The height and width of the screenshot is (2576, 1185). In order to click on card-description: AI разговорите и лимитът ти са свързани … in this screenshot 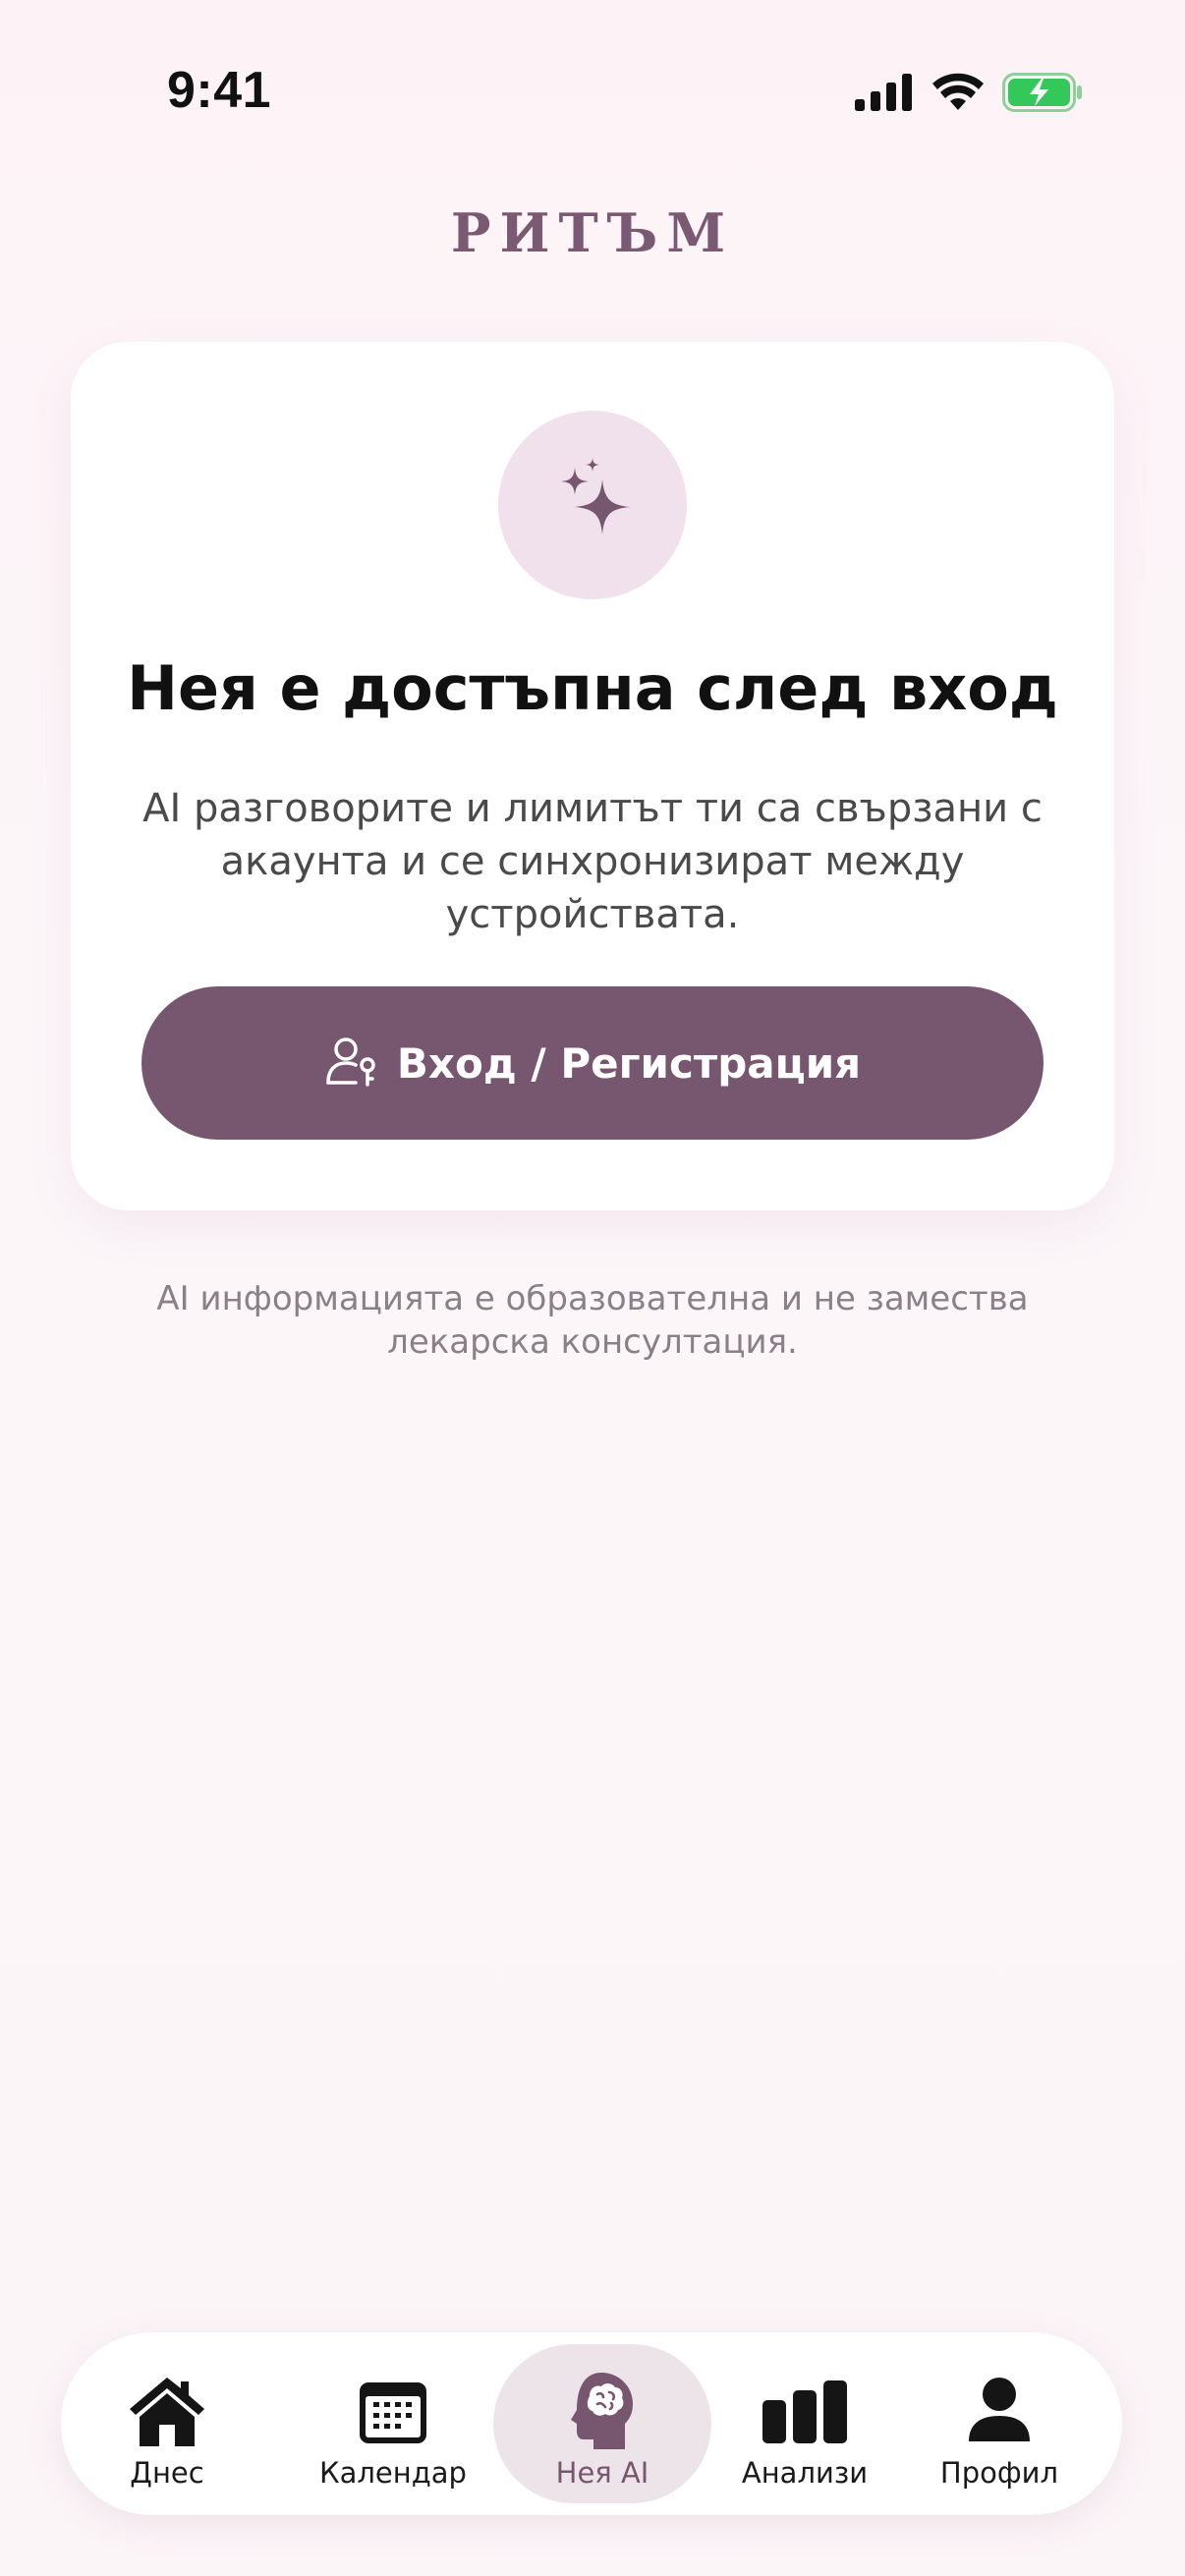, I will do `click(592, 861)`.